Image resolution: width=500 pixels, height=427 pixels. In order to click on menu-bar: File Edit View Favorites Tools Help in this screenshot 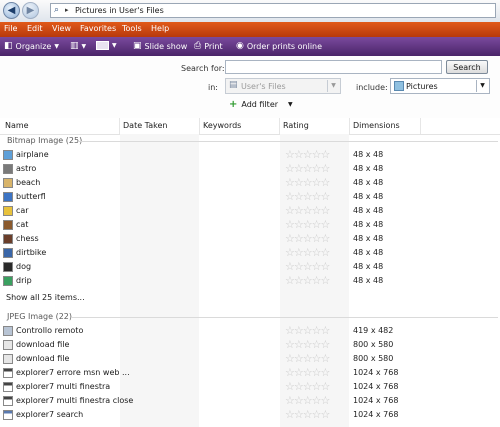, I will do `click(250, 29)`.